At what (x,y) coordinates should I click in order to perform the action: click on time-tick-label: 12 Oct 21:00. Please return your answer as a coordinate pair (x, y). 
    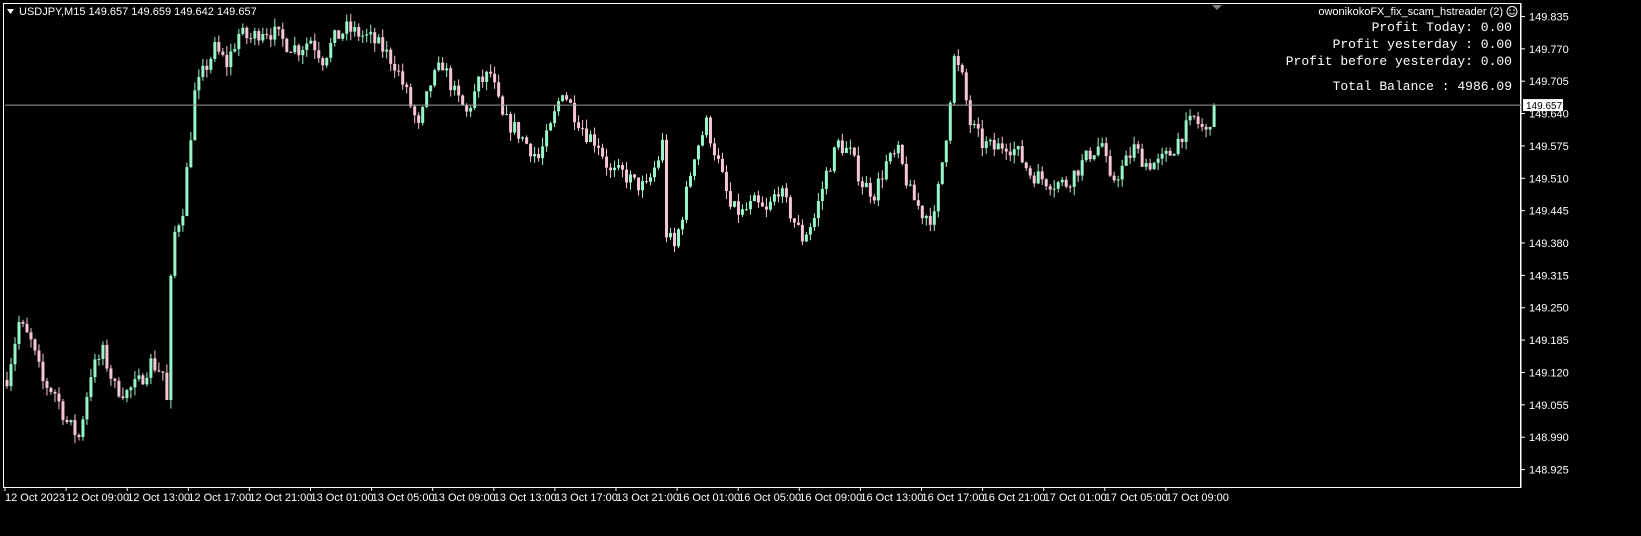
    Looking at the image, I should click on (280, 498).